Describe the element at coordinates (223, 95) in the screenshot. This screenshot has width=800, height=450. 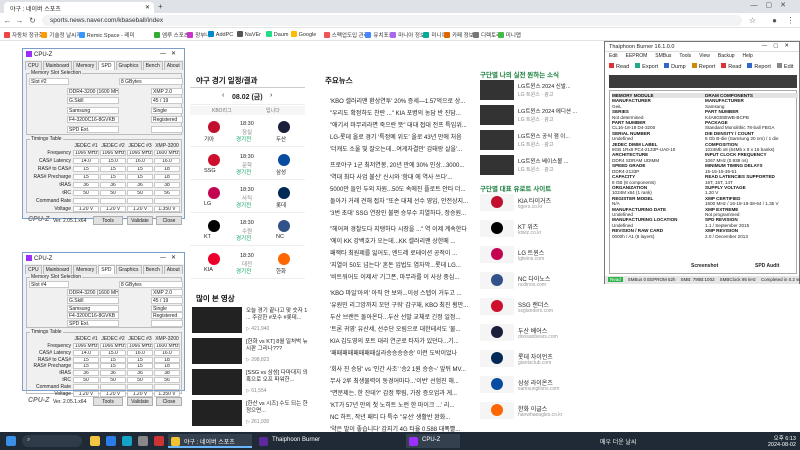
I see `prev-date-icon: ‹` at that location.